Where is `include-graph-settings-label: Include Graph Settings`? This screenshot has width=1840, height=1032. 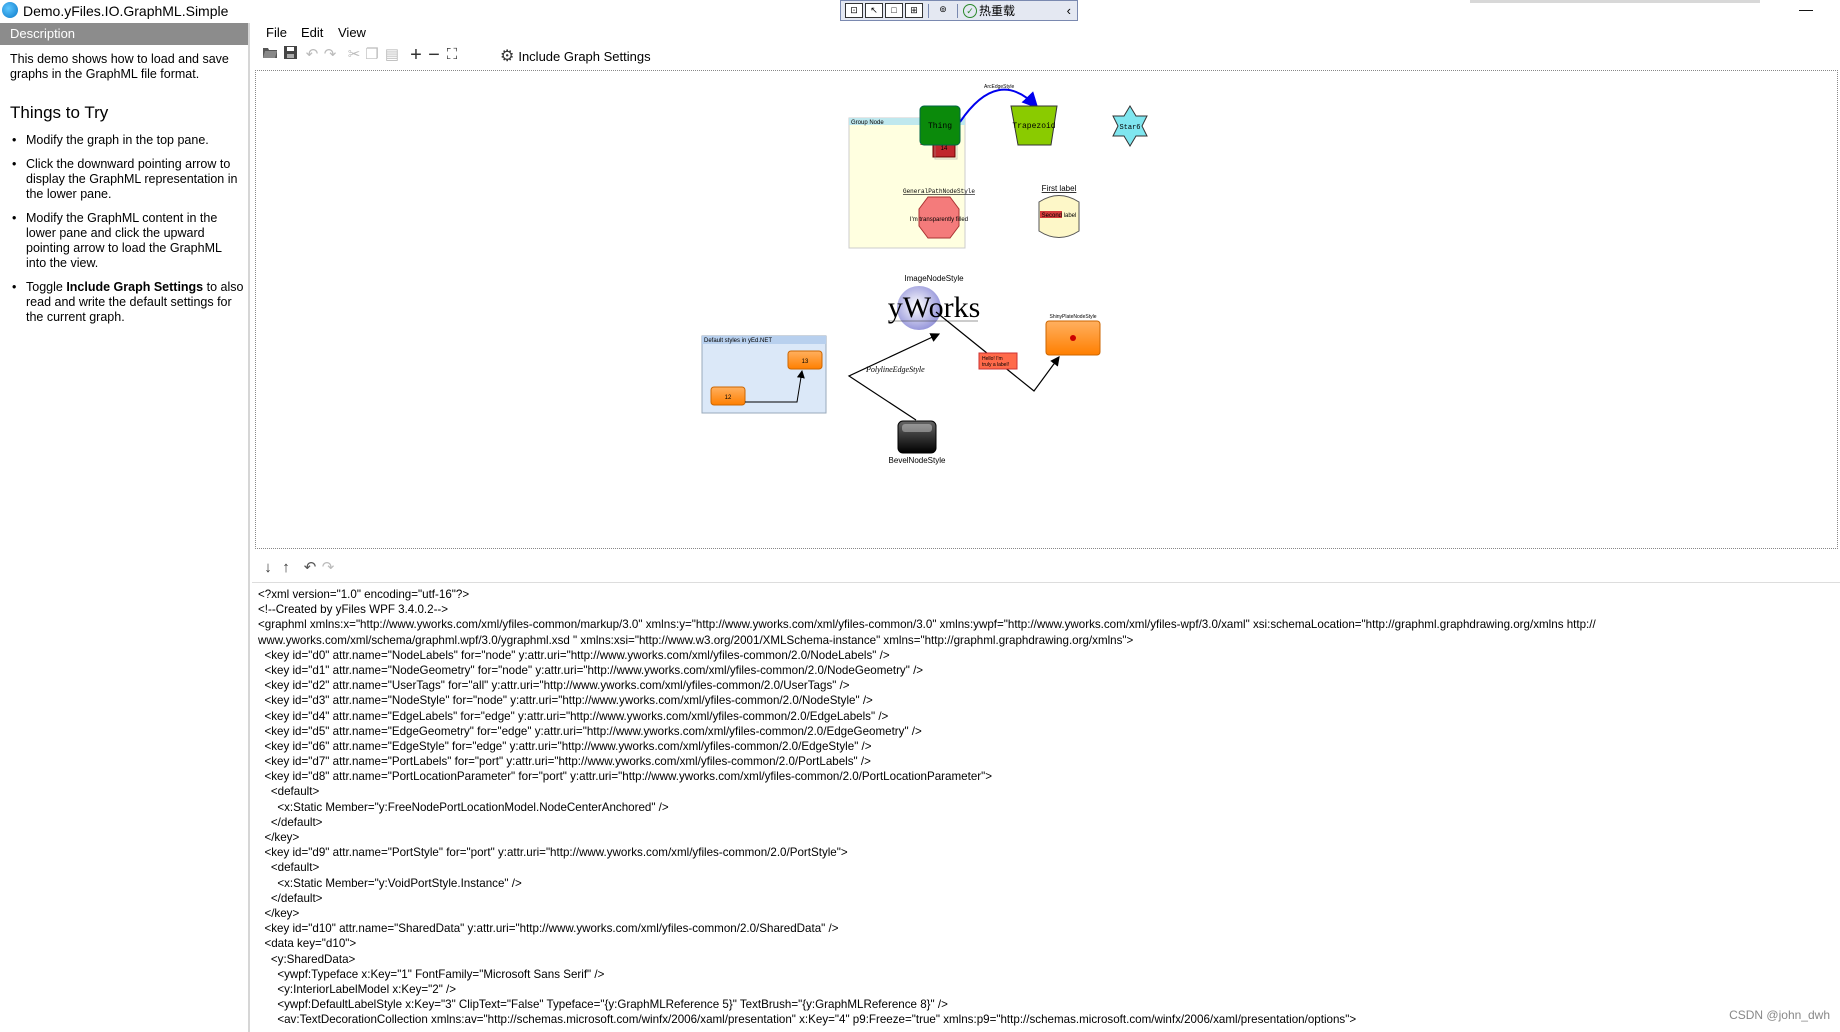 include-graph-settings-label: Include Graph Settings is located at coordinates (584, 56).